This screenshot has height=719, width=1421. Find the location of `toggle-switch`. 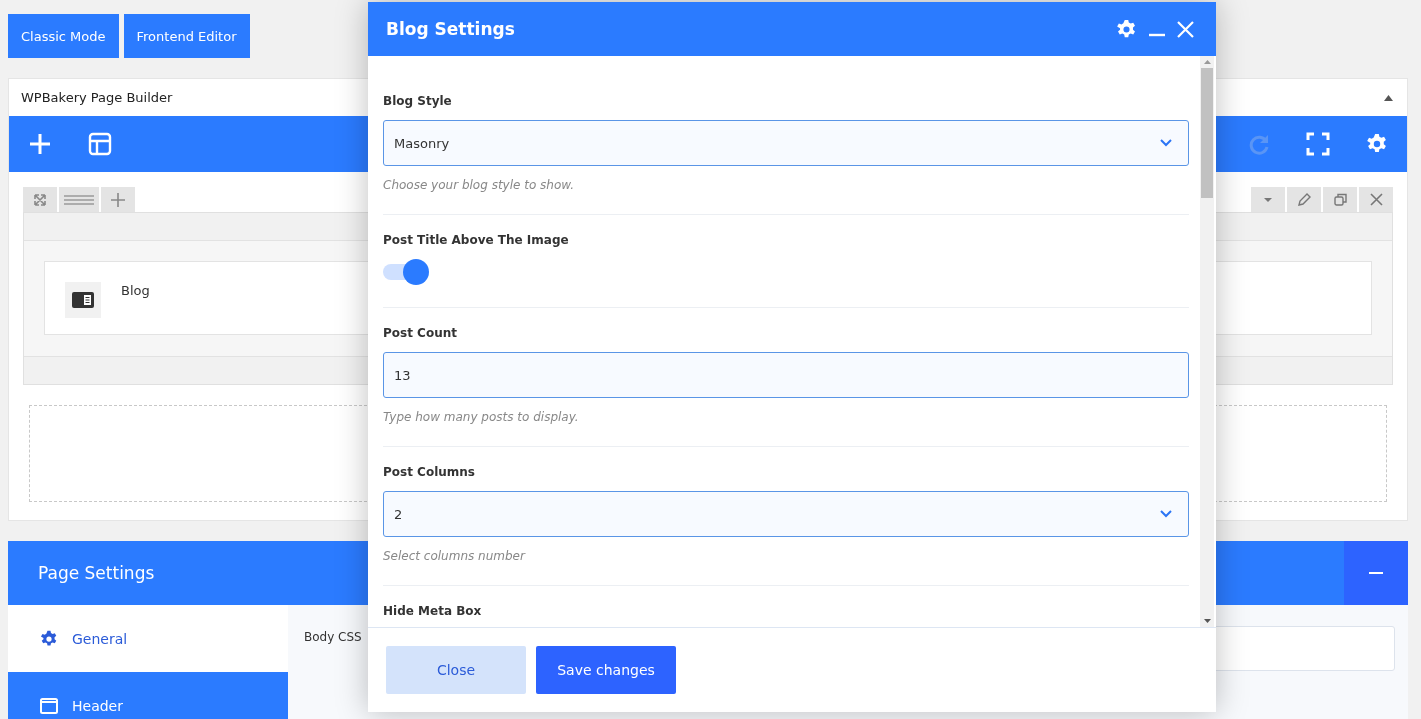

toggle-switch is located at coordinates (406, 272).